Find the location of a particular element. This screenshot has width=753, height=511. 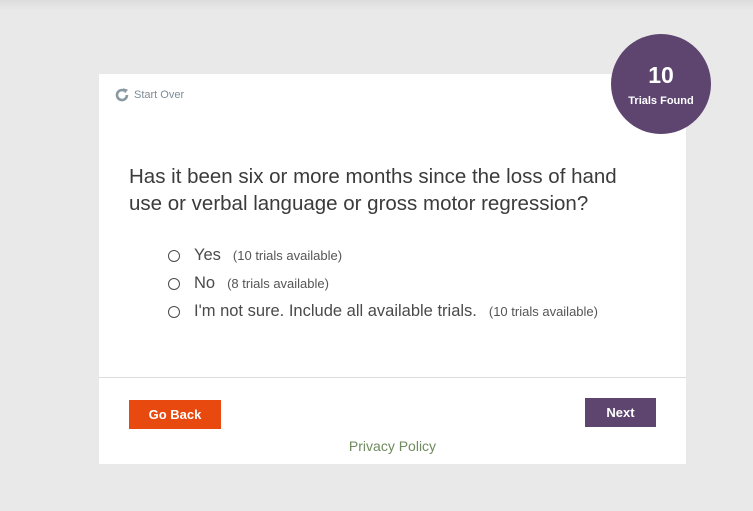

privacy-policy-link: Privacy Policy is located at coordinates (392, 446).